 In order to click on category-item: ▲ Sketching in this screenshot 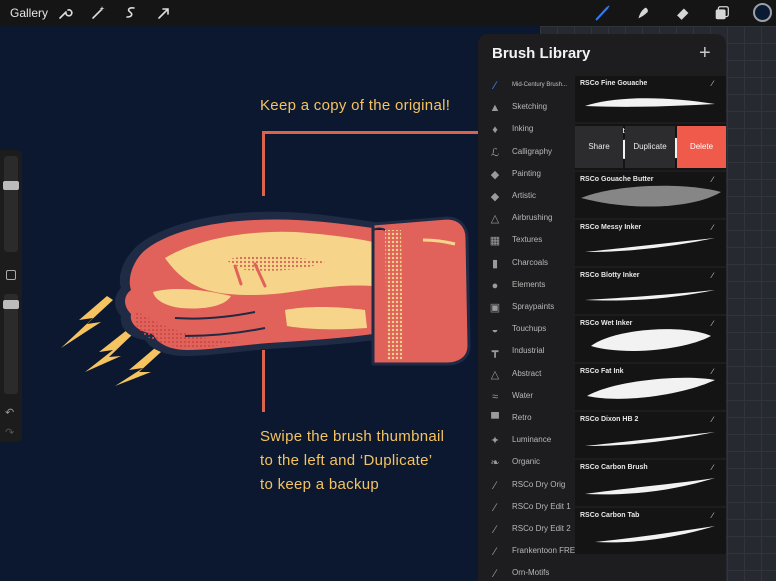, I will do `click(526, 109)`.